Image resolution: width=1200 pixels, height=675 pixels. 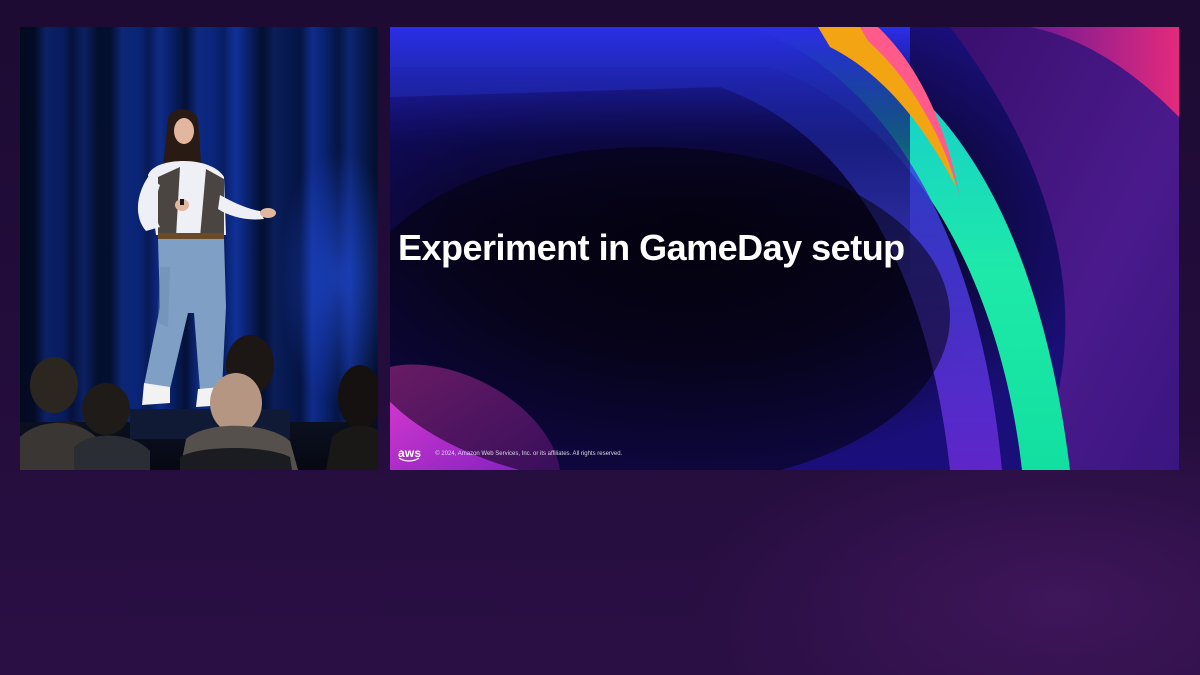 I want to click on audience-silhouettes, so click(x=199, y=402).